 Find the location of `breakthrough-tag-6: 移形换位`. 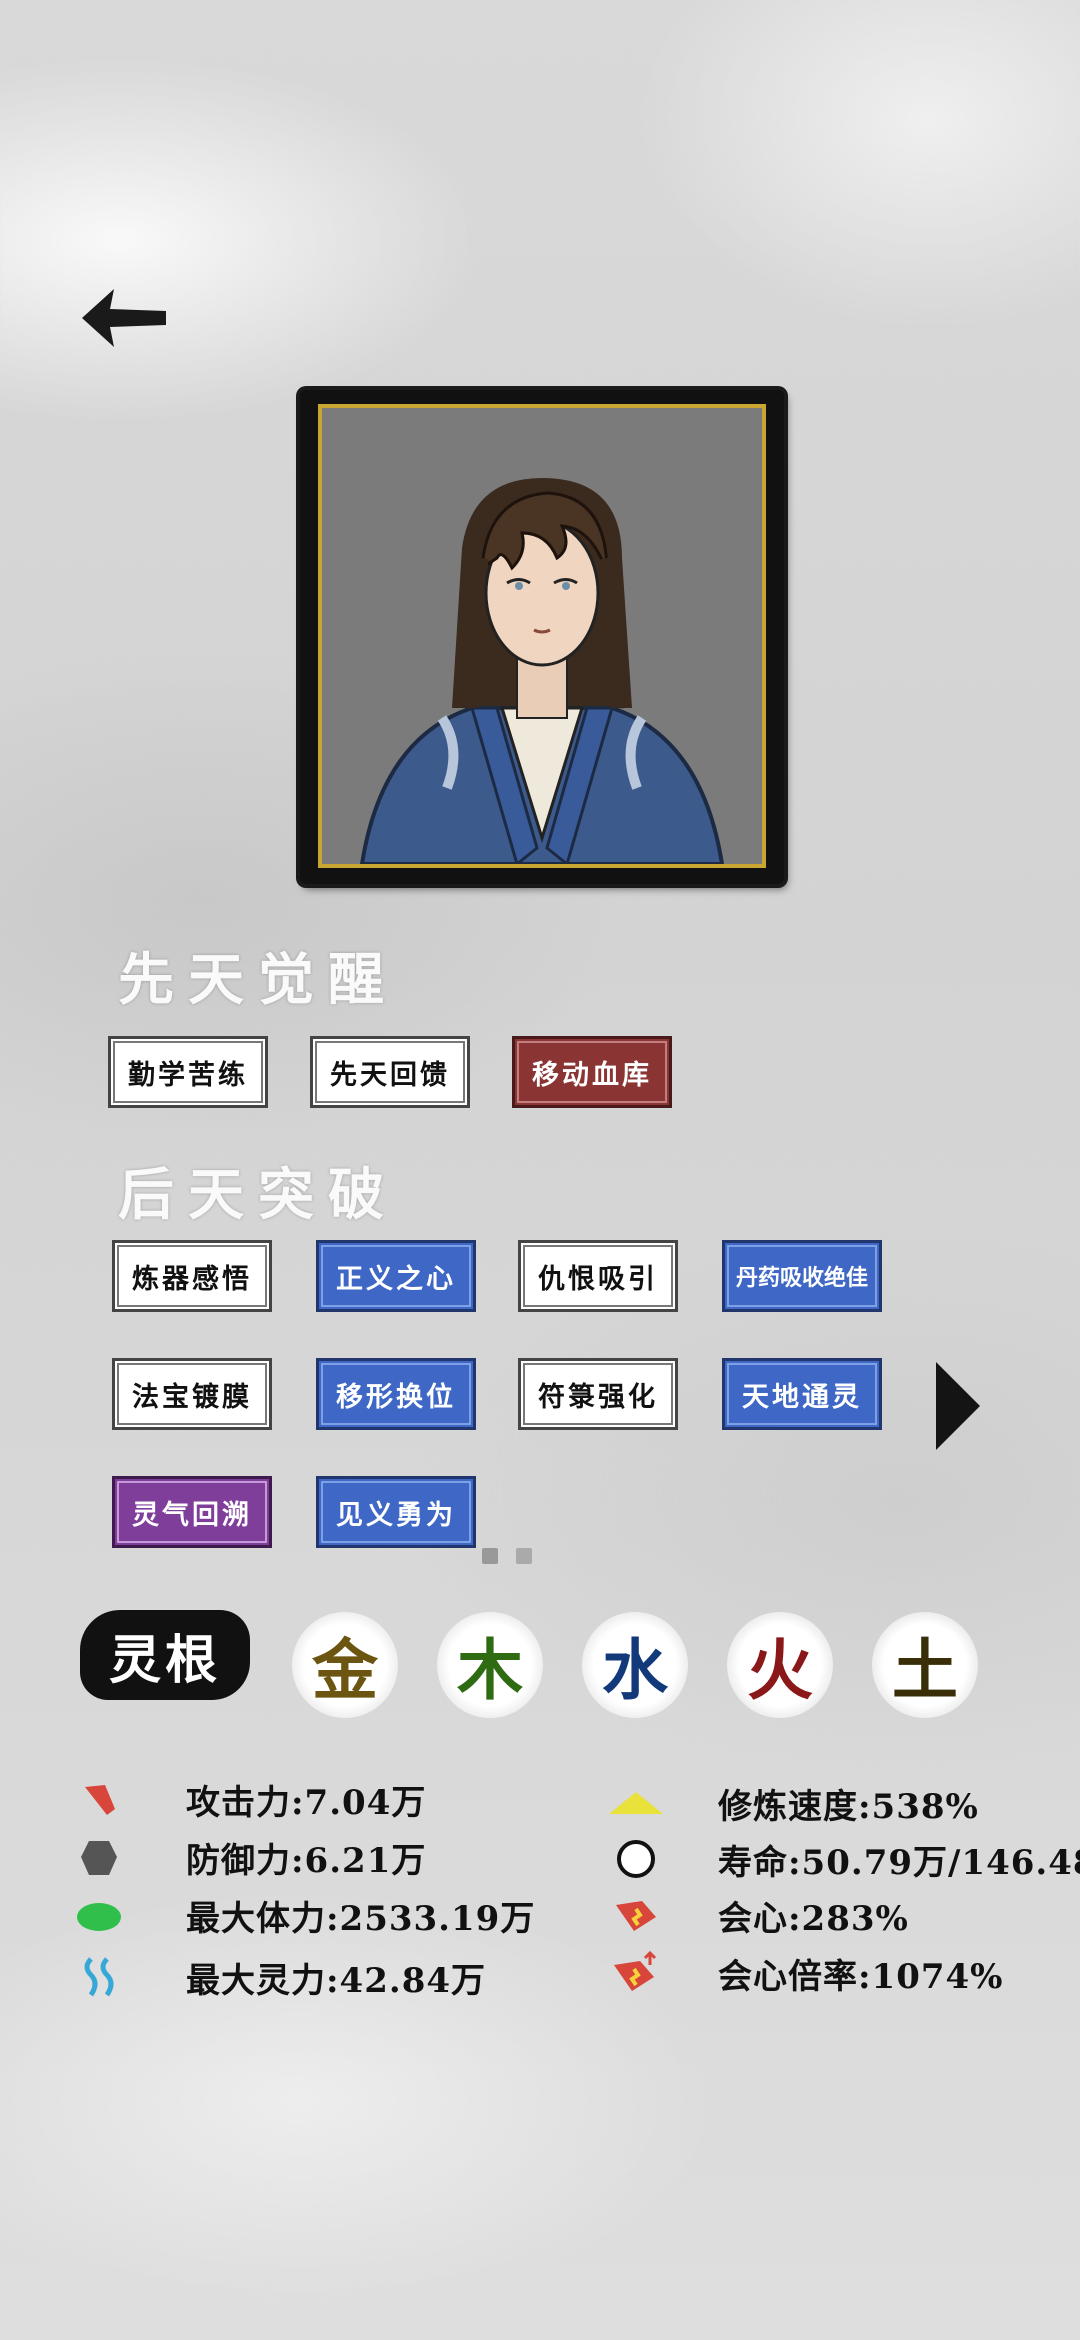

breakthrough-tag-6: 移形换位 is located at coordinates (396, 1394).